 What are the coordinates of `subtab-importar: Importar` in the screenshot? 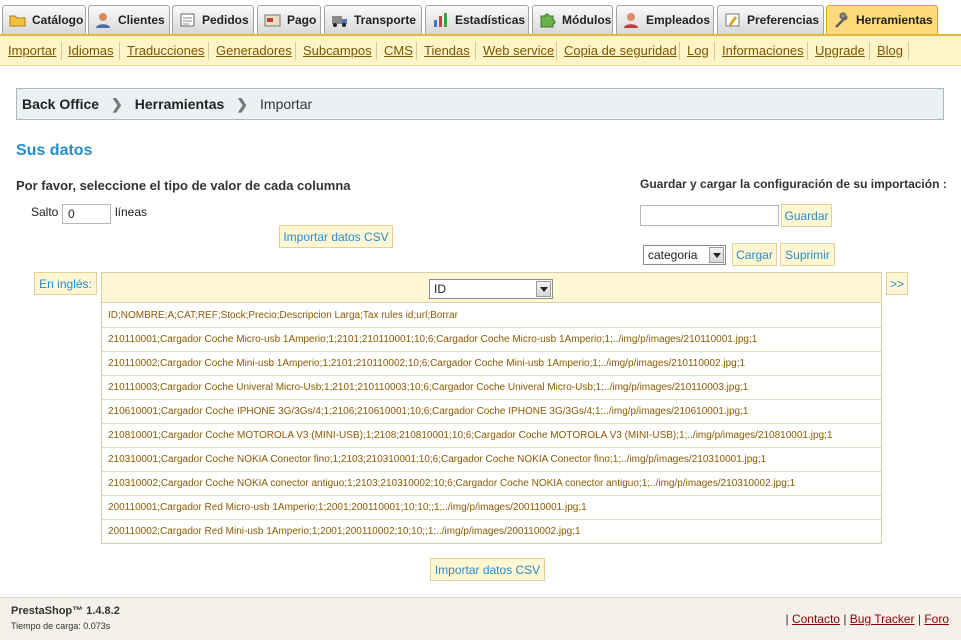 It's located at (32, 50).